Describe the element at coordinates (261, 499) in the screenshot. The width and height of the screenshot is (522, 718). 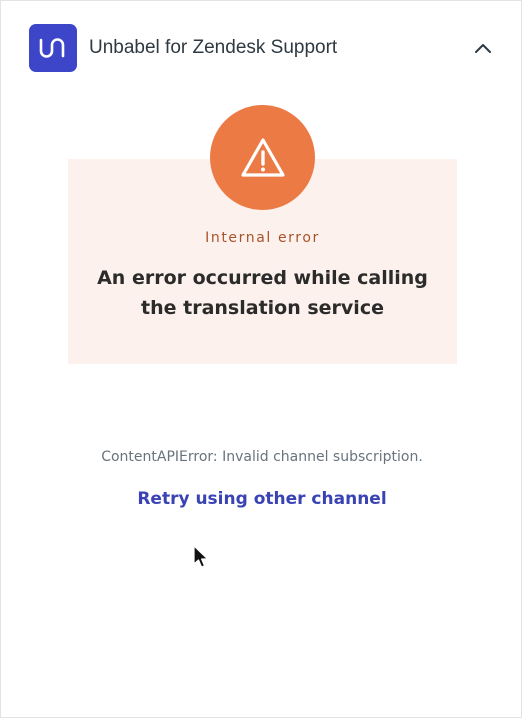
I see `retry-link: Retry using other channel` at that location.